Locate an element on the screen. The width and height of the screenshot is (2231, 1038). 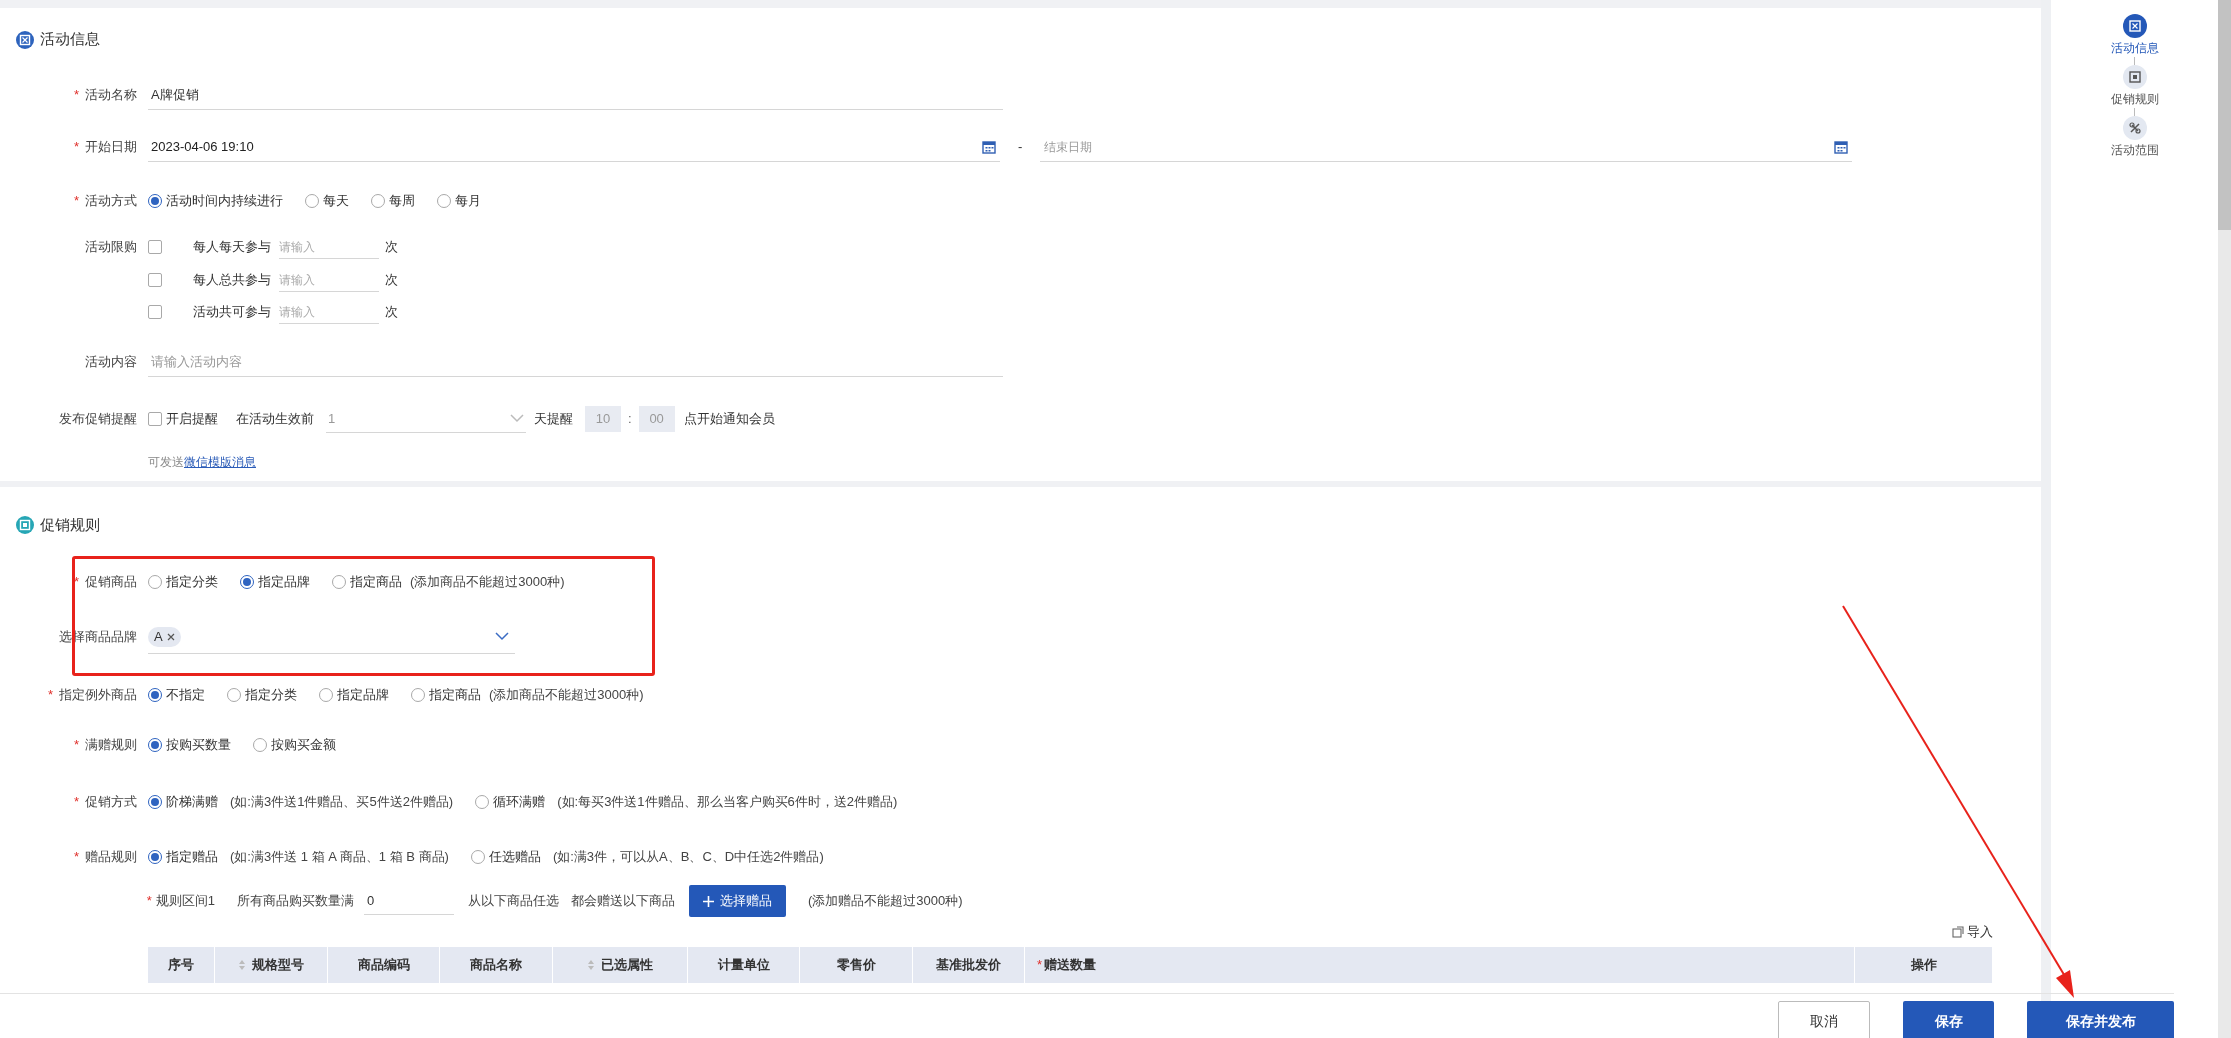
nav-step: 促销规则 is located at coordinates (2134, 86).